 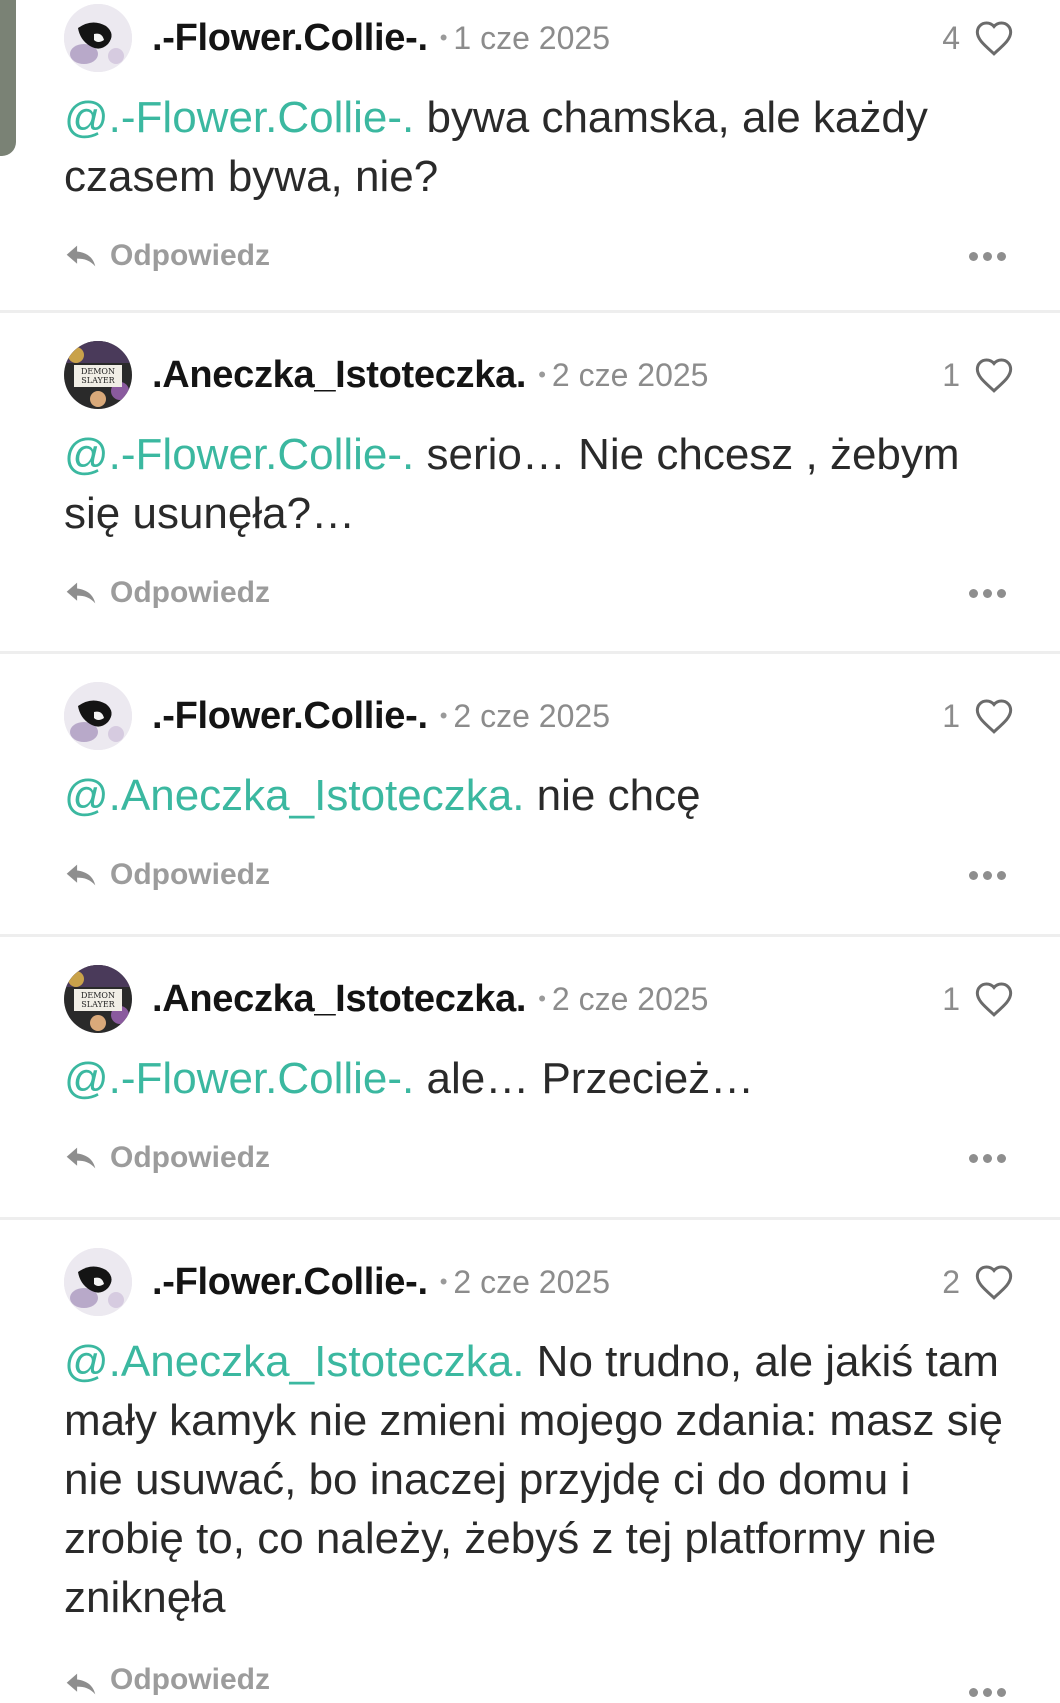 What do you see at coordinates (951, 1281) in the screenshot?
I see `like-count: 2` at bounding box center [951, 1281].